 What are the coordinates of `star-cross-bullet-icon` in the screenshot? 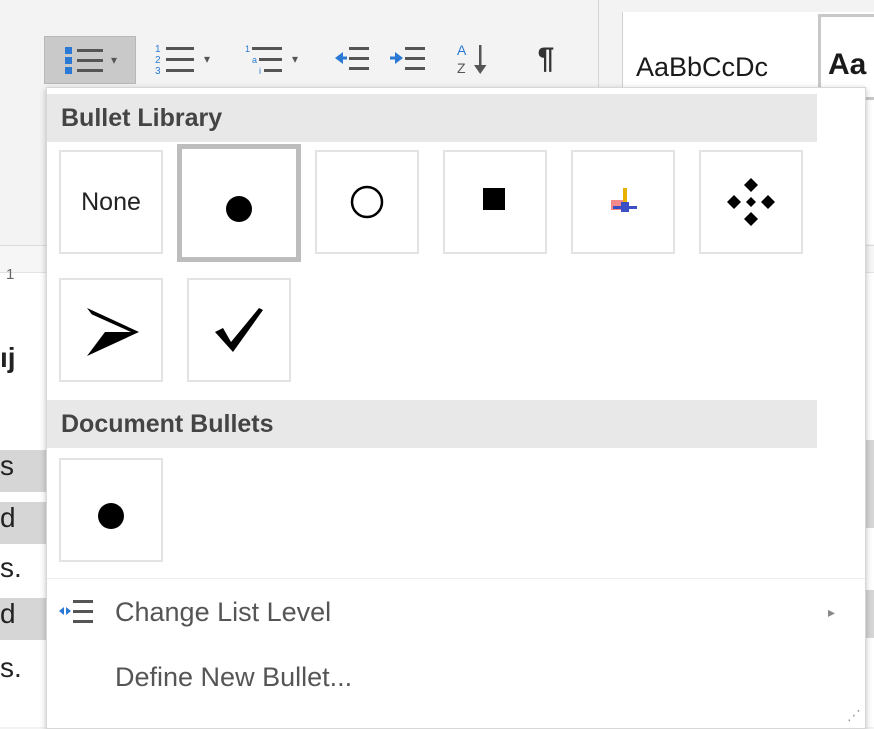 It's located at (624, 200).